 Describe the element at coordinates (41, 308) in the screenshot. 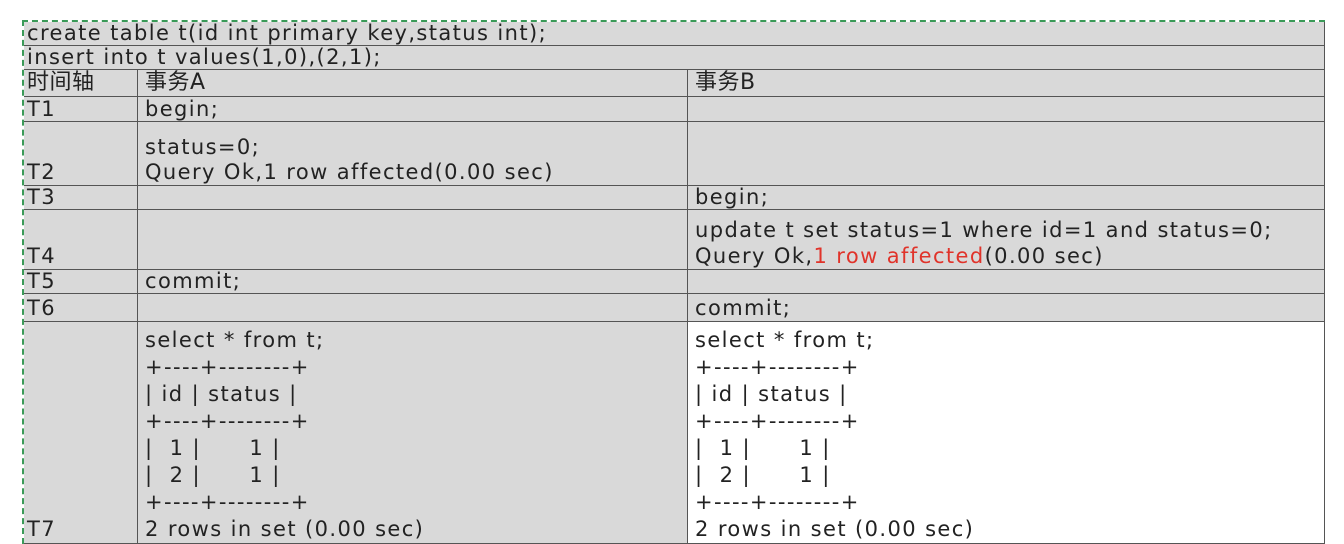

I see `time-label: T6` at that location.